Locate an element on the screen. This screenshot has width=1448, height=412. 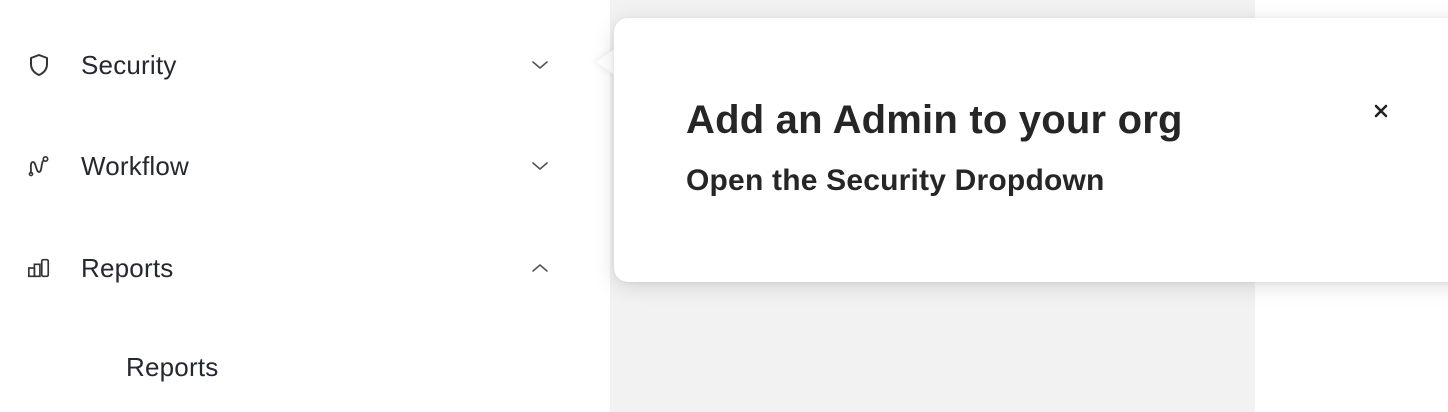
sidebar-subitem-label: Reports is located at coordinates (172, 367).